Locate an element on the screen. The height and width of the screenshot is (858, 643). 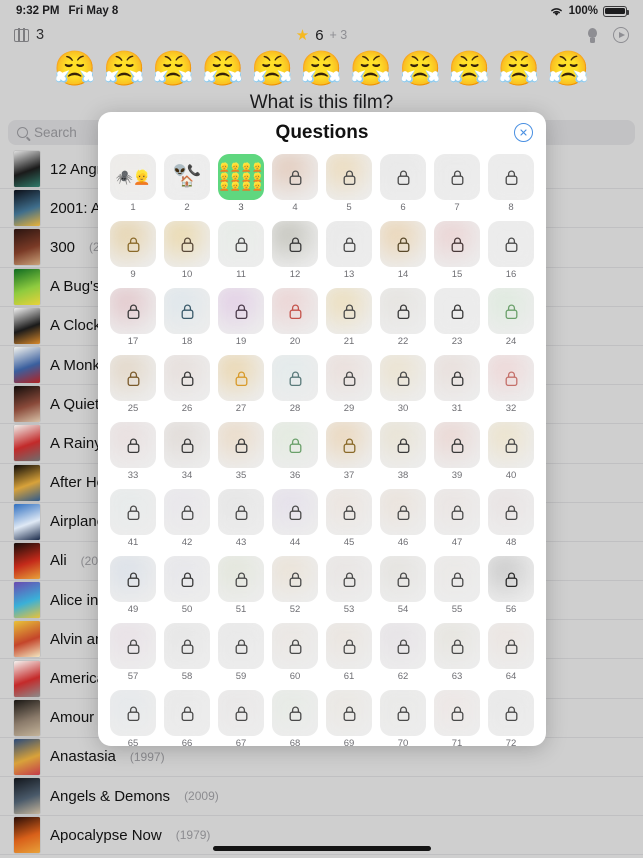
question-cell: 70 is located at coordinates (403, 718).